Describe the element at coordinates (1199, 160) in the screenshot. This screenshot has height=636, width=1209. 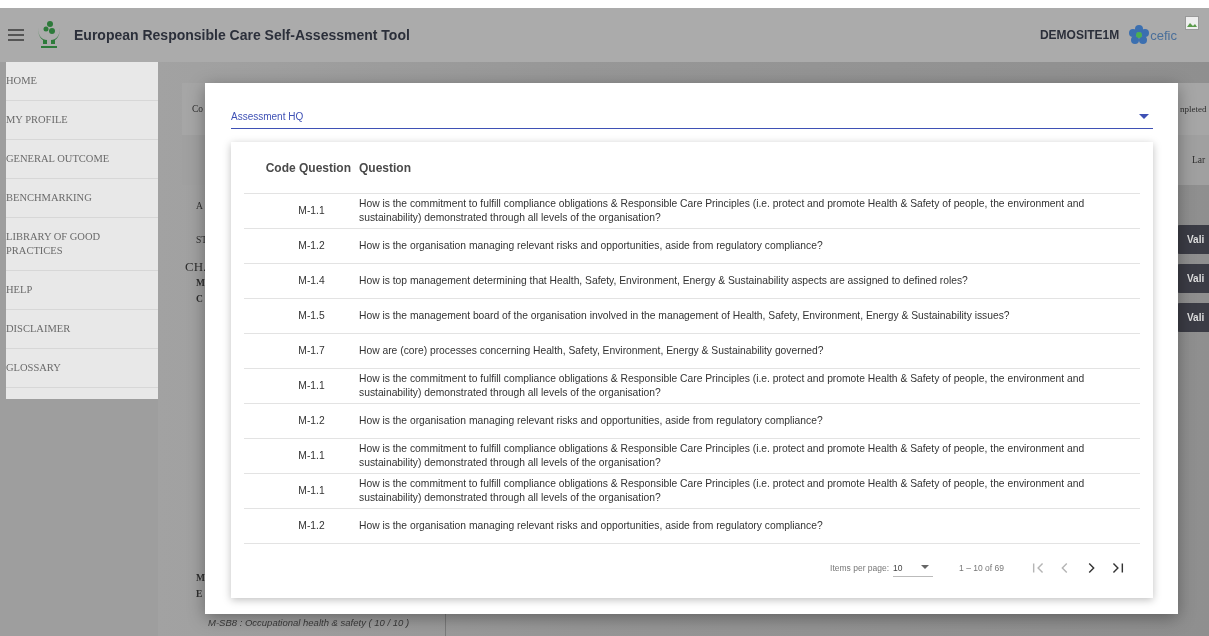
I see `column-header: Lar` at that location.